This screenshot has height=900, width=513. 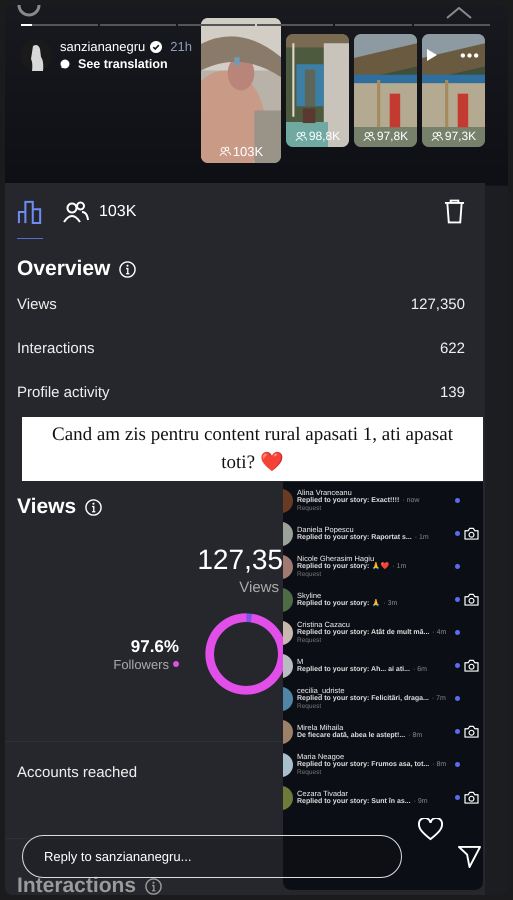 What do you see at coordinates (259, 587) in the screenshot?
I see `views-label: Views` at bounding box center [259, 587].